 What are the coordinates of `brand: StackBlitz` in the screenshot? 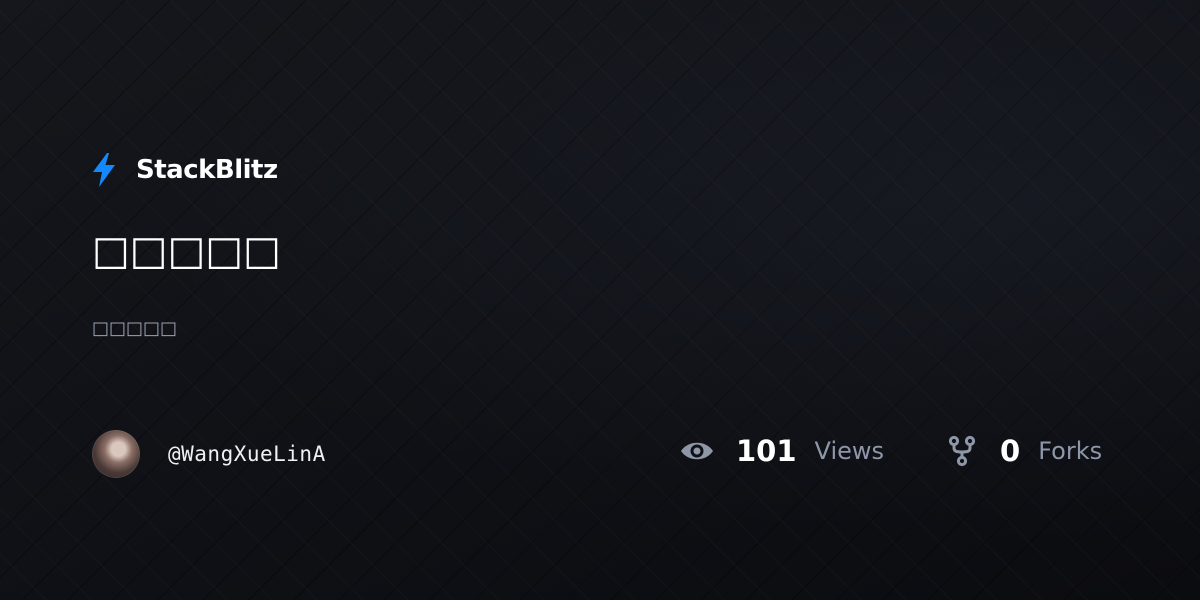 It's located at (184, 170).